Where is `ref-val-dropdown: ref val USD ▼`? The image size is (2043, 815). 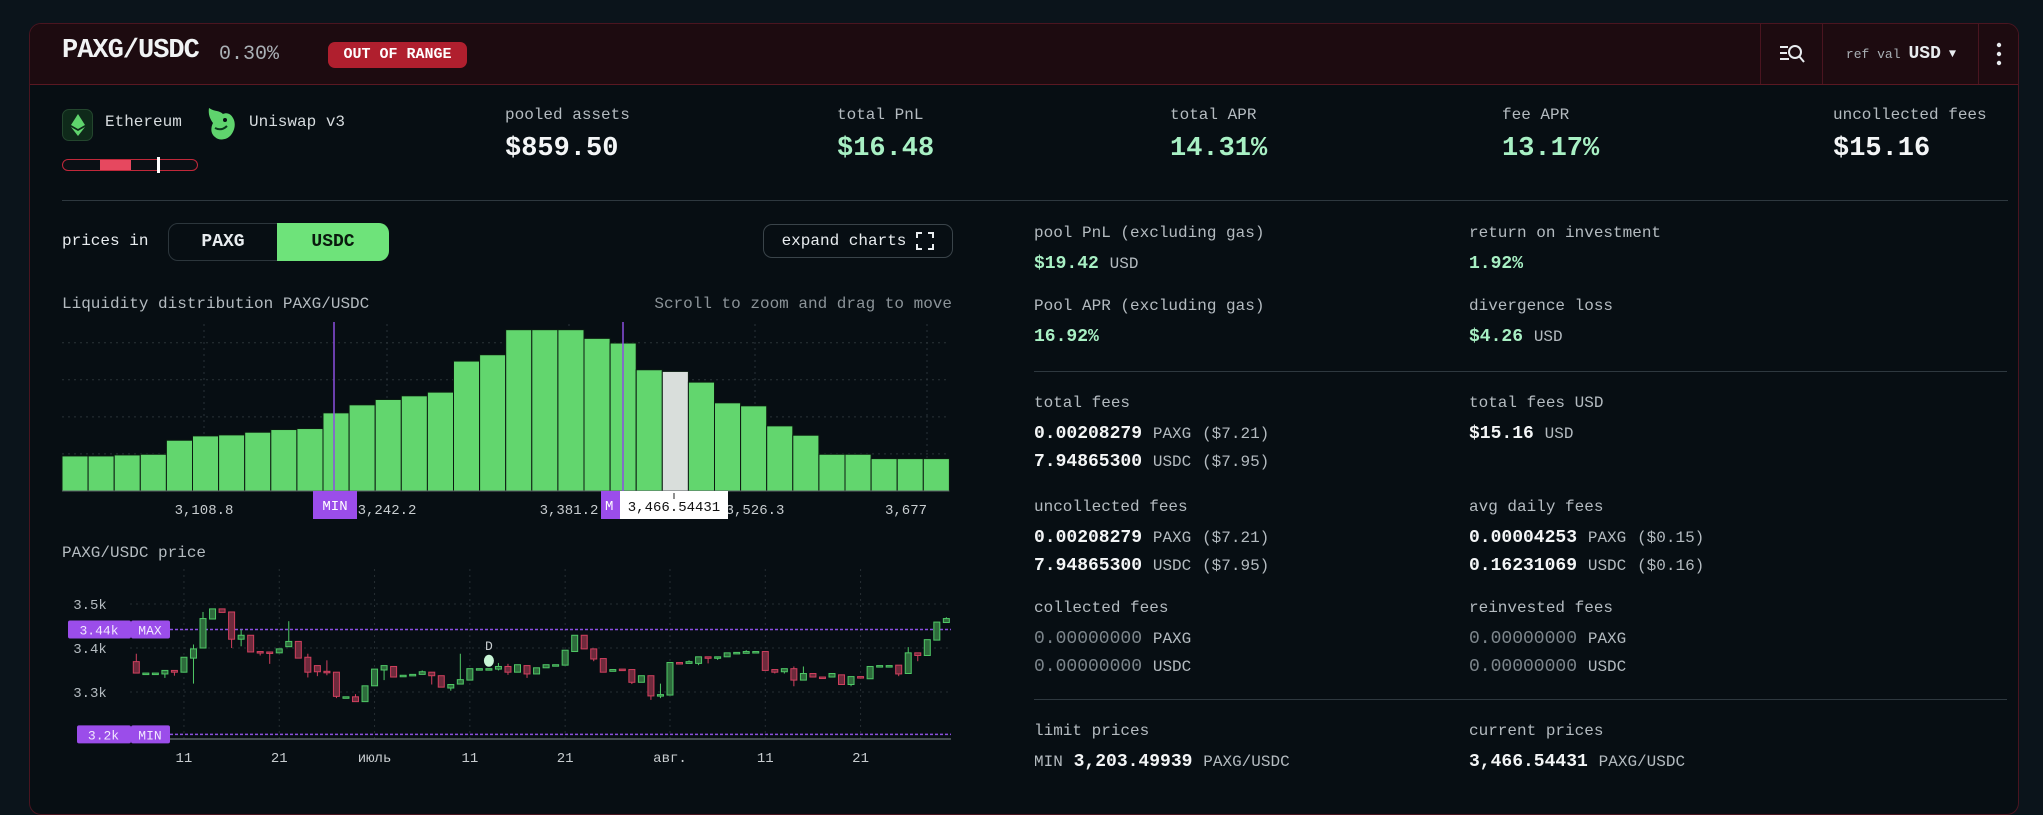
ref-val-dropdown: ref val USD ▼ is located at coordinates (1900, 54).